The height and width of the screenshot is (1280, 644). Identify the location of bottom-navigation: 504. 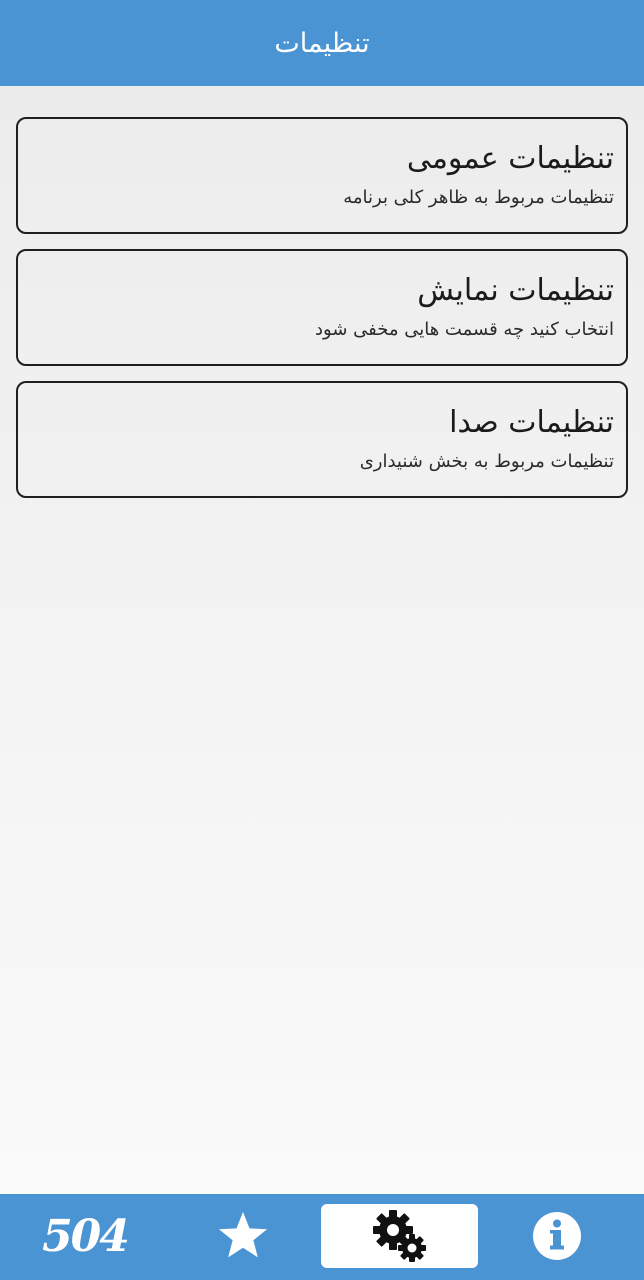
(322, 1237).